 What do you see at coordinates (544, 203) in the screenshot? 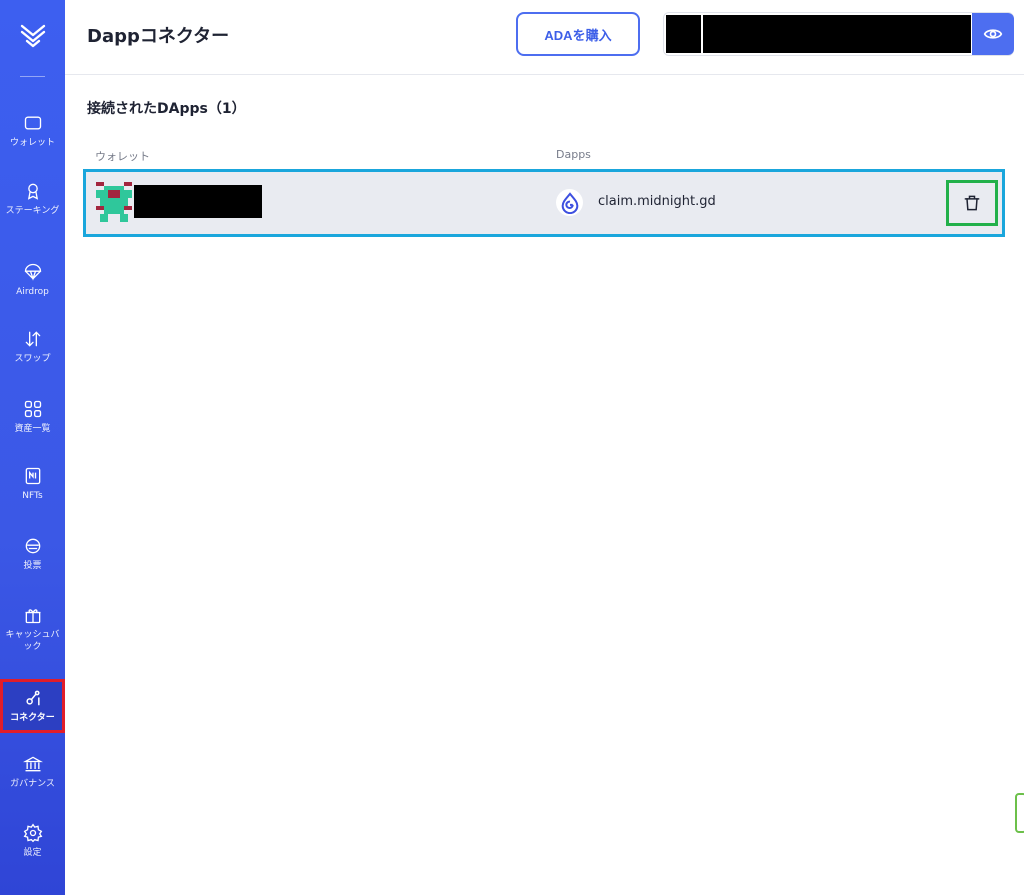
I see `table-row: claim.midnight.gd` at bounding box center [544, 203].